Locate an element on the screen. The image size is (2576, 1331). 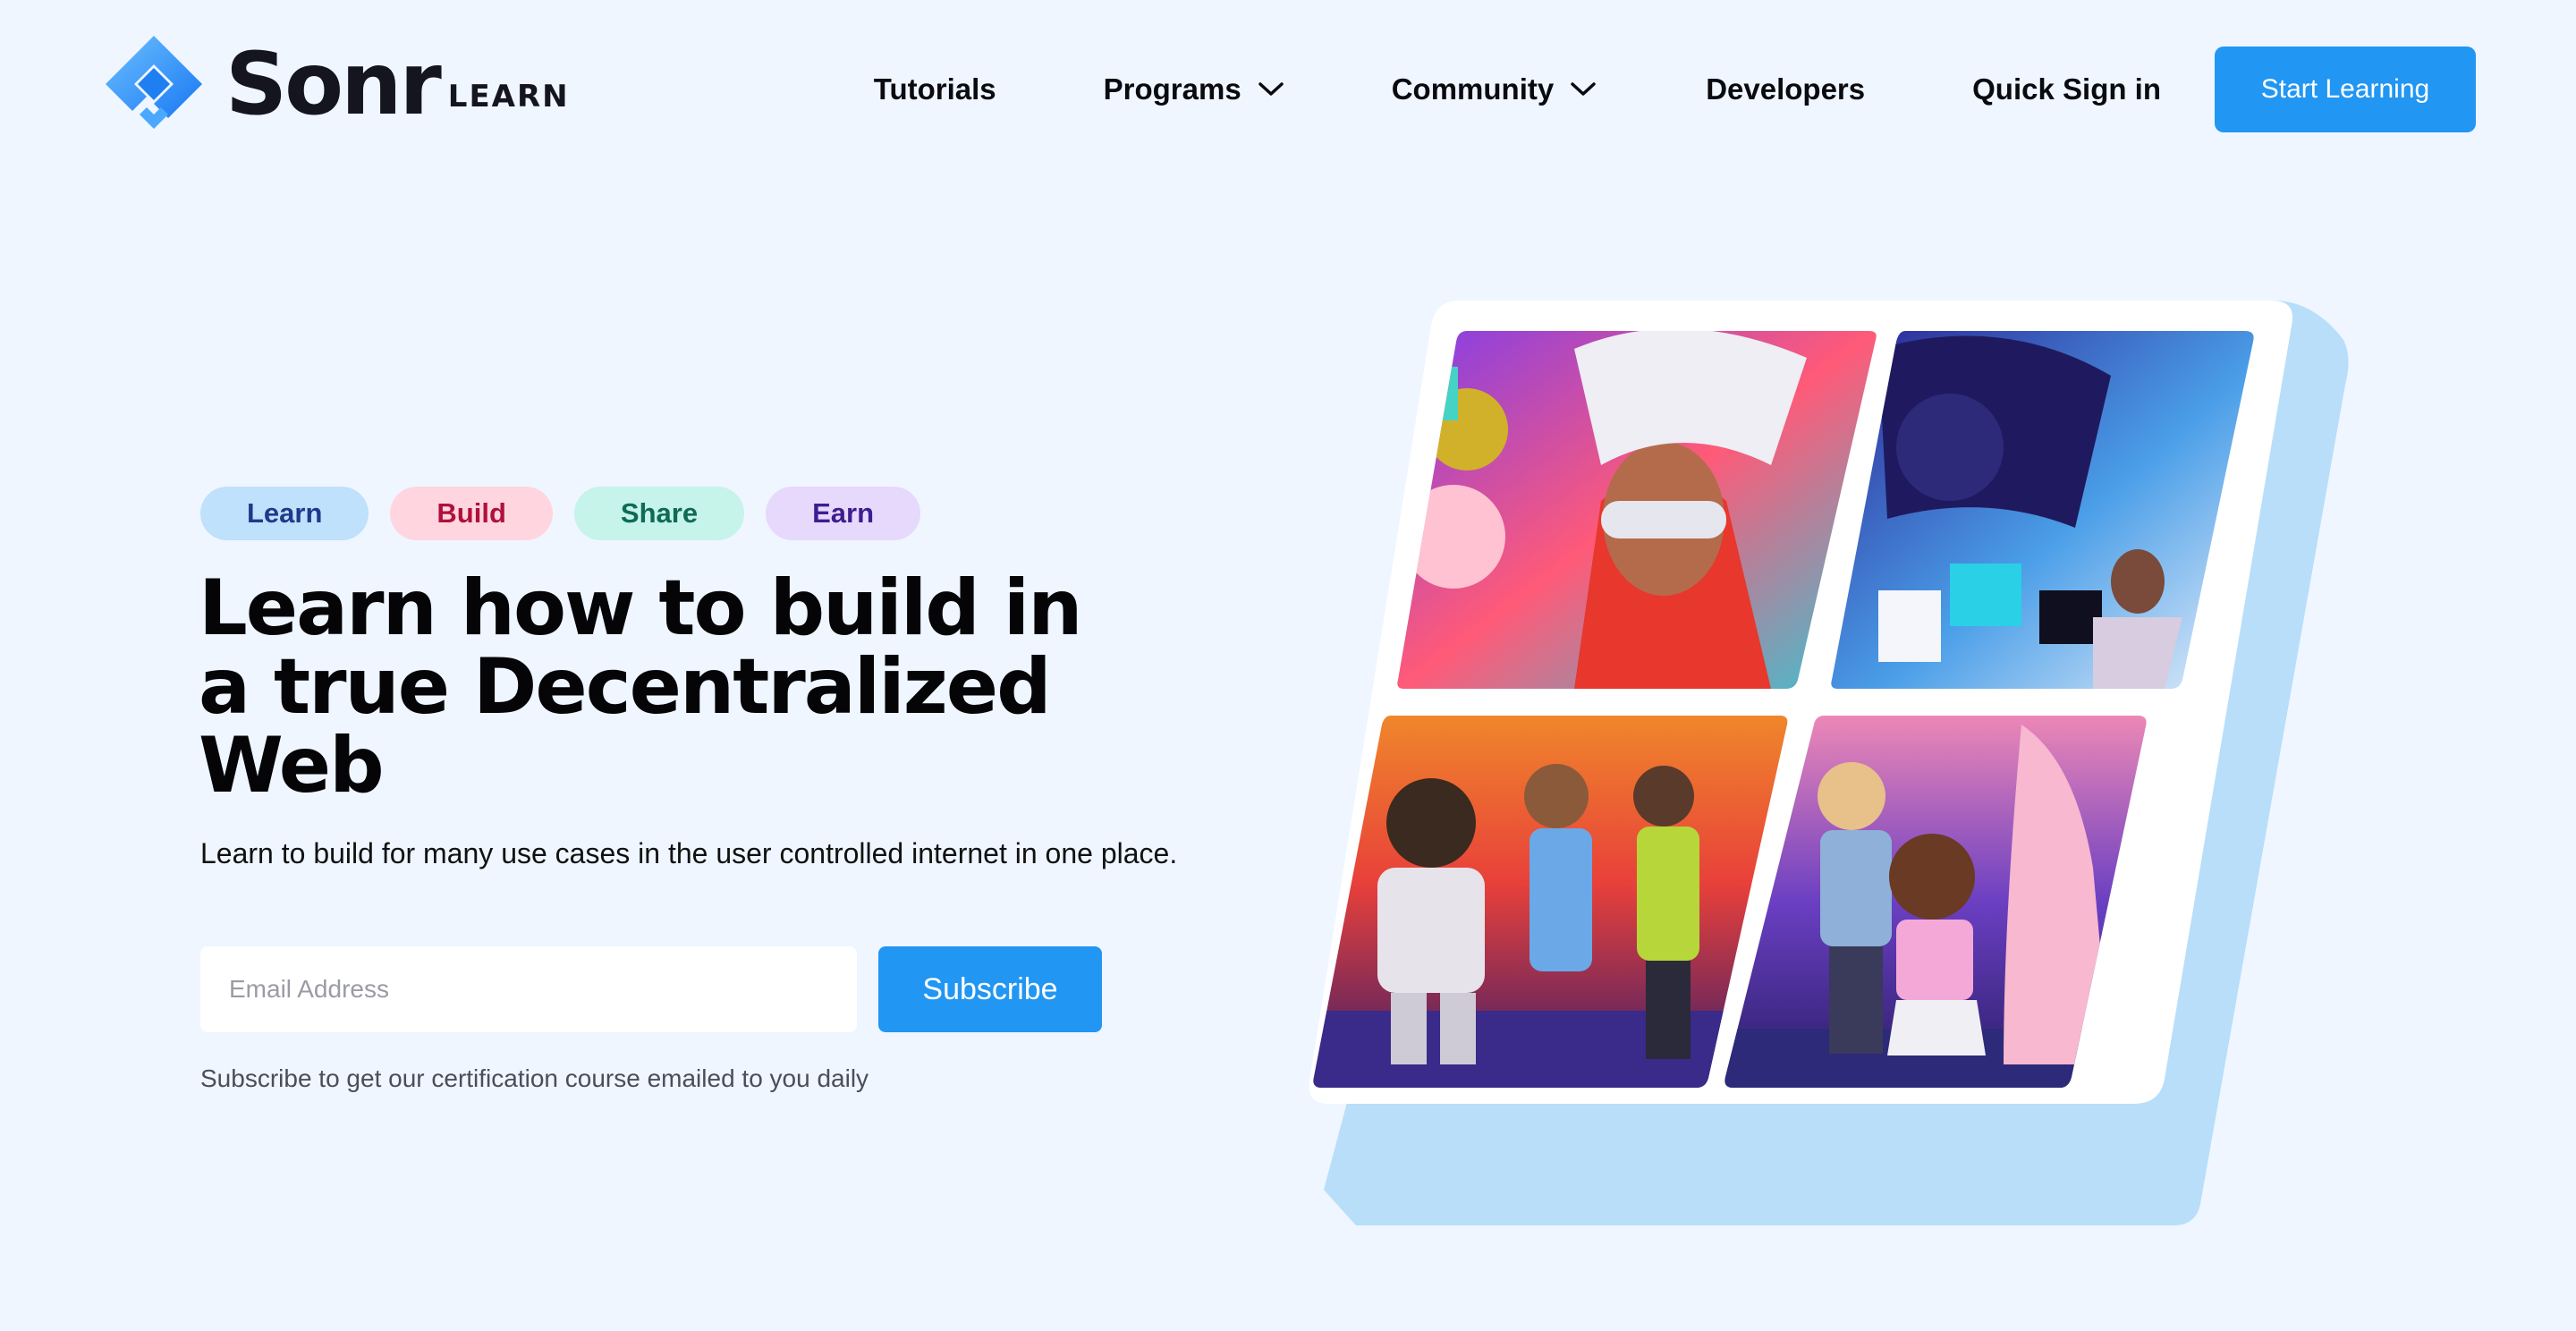
brand-name: Sonr is located at coordinates (333, 84).